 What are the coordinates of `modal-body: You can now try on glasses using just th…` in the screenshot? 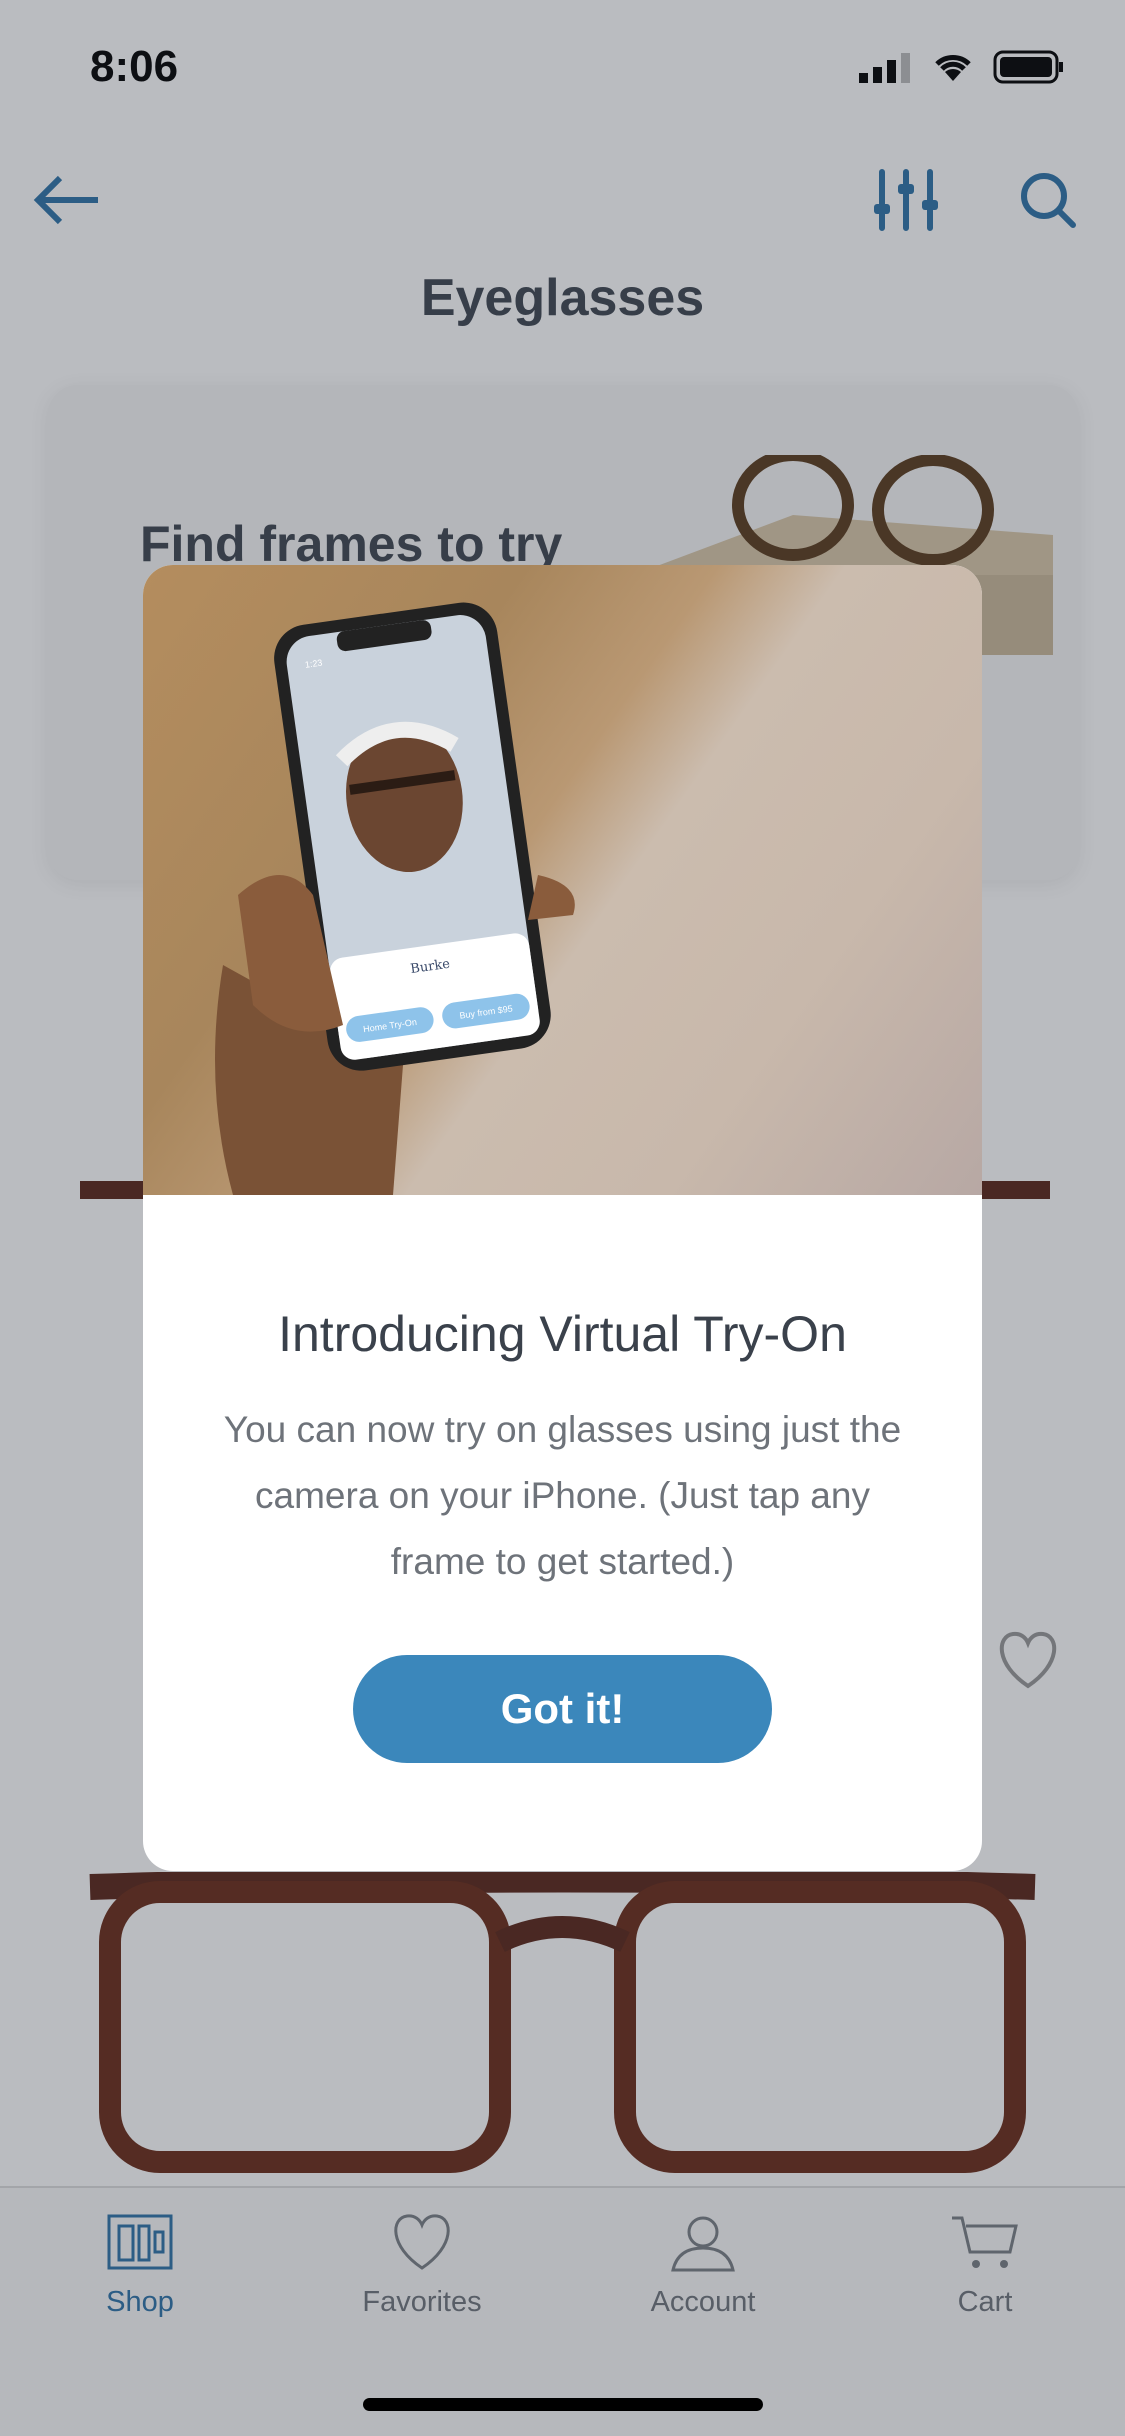 It's located at (562, 1495).